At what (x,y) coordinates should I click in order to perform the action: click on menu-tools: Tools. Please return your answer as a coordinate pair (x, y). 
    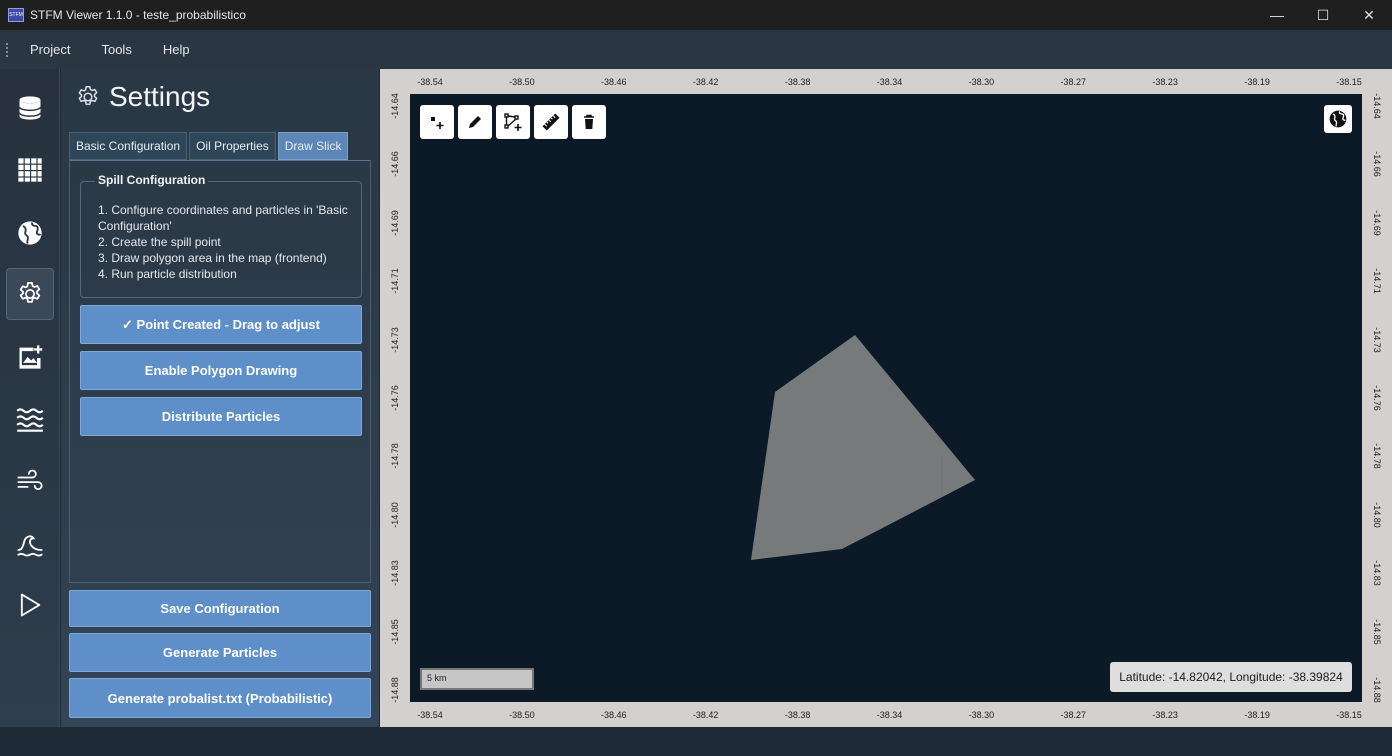
    Looking at the image, I should click on (116, 49).